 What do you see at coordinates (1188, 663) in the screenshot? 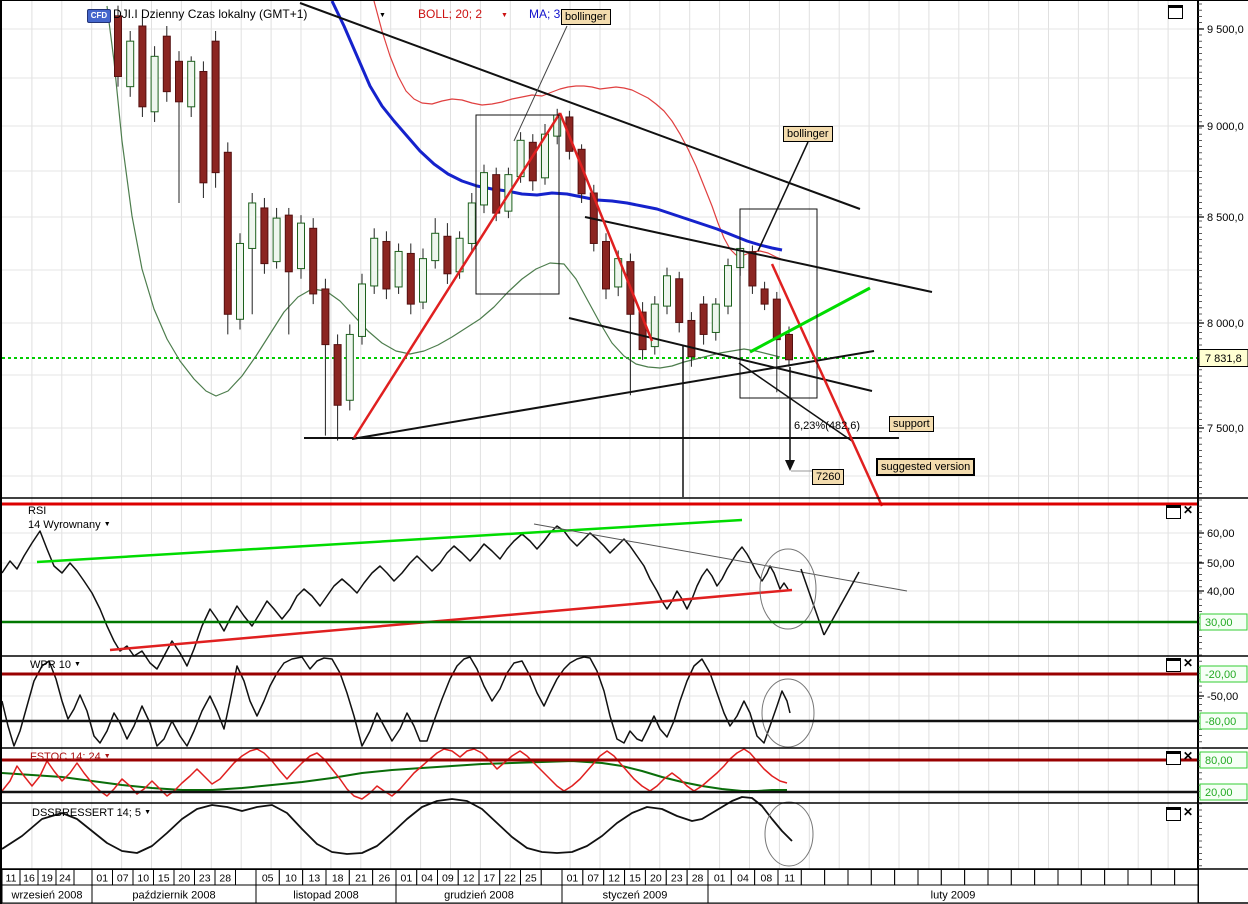
I see `wpr-close-icon: ✕` at bounding box center [1188, 663].